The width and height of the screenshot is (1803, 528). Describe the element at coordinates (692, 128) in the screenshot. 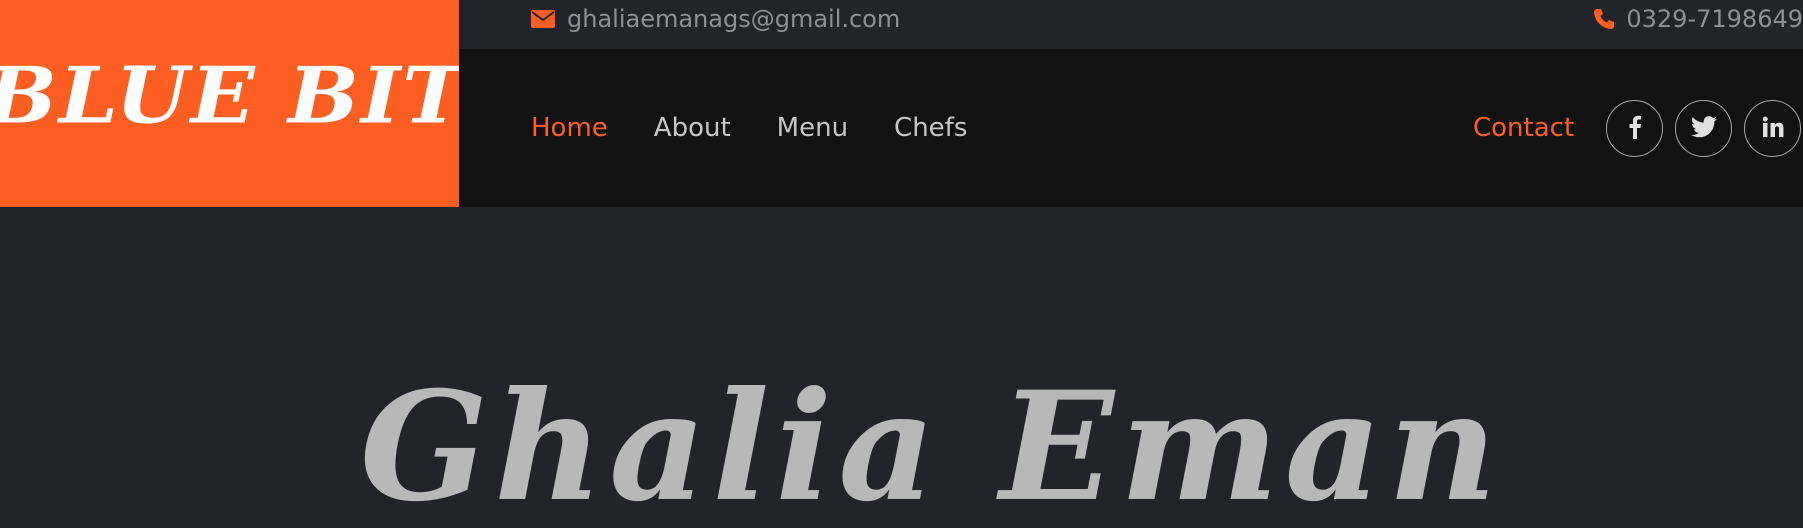

I see `nav-item-about: About` at that location.